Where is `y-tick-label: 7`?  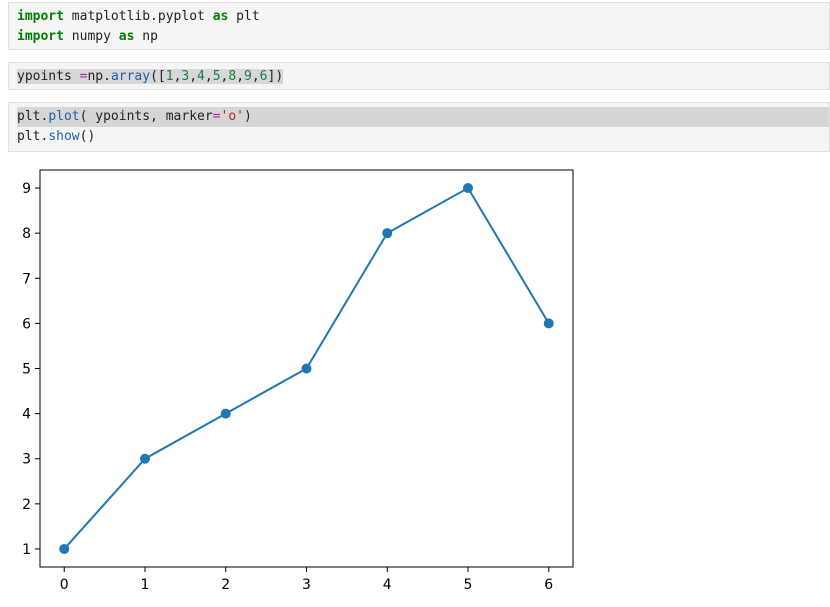
y-tick-label: 7 is located at coordinates (26, 279).